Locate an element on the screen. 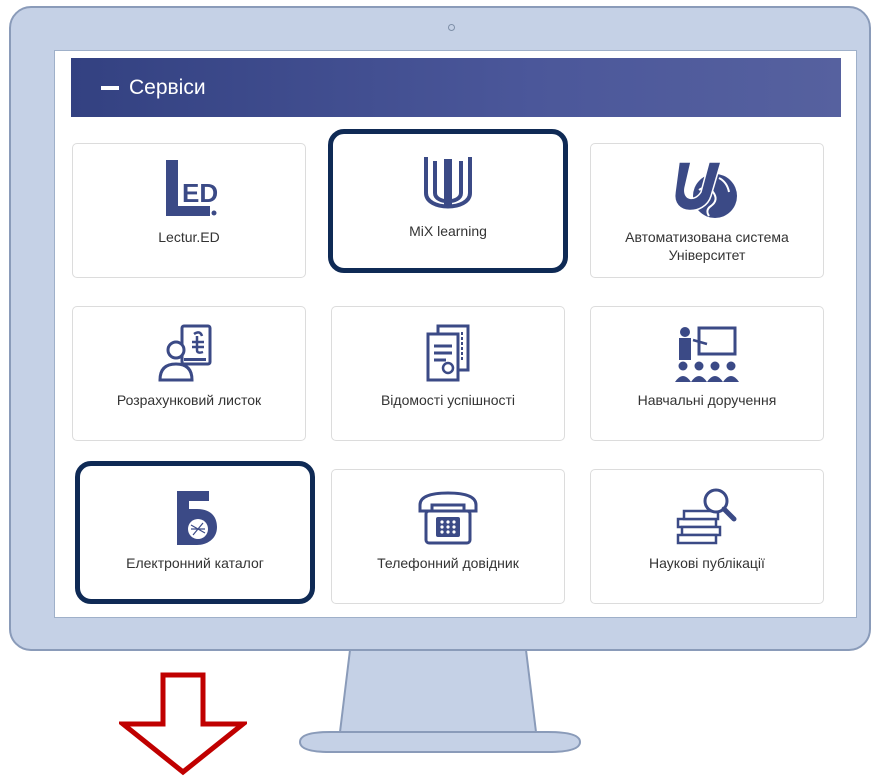  tile-phone-directory: Телефонний довідник is located at coordinates (448, 536).